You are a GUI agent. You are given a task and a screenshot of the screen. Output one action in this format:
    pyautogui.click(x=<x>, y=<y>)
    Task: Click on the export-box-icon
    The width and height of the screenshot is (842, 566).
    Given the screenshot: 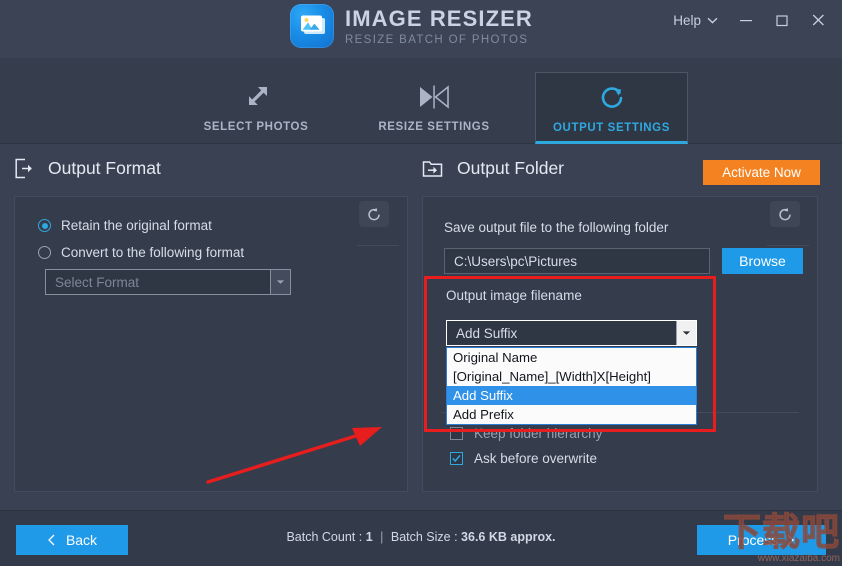 What is the action you would take?
    pyautogui.click(x=23, y=168)
    